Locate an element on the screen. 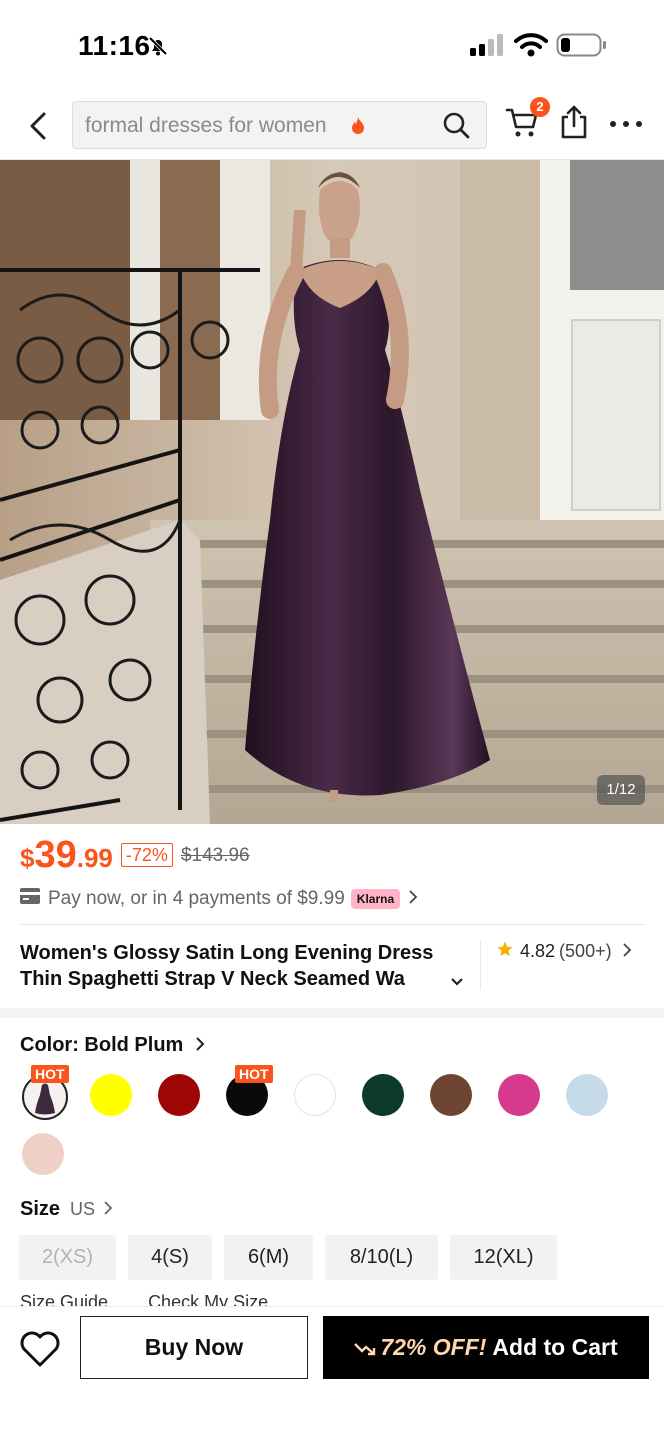  installment-text: Pay now, or in 4 payments of $9.99 is located at coordinates (196, 898).